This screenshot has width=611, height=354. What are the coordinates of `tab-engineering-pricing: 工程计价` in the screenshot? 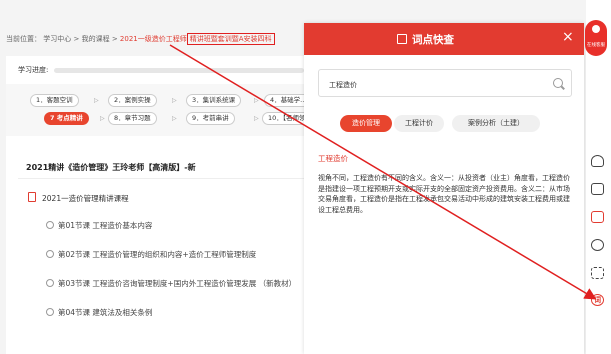 It's located at (419, 123).